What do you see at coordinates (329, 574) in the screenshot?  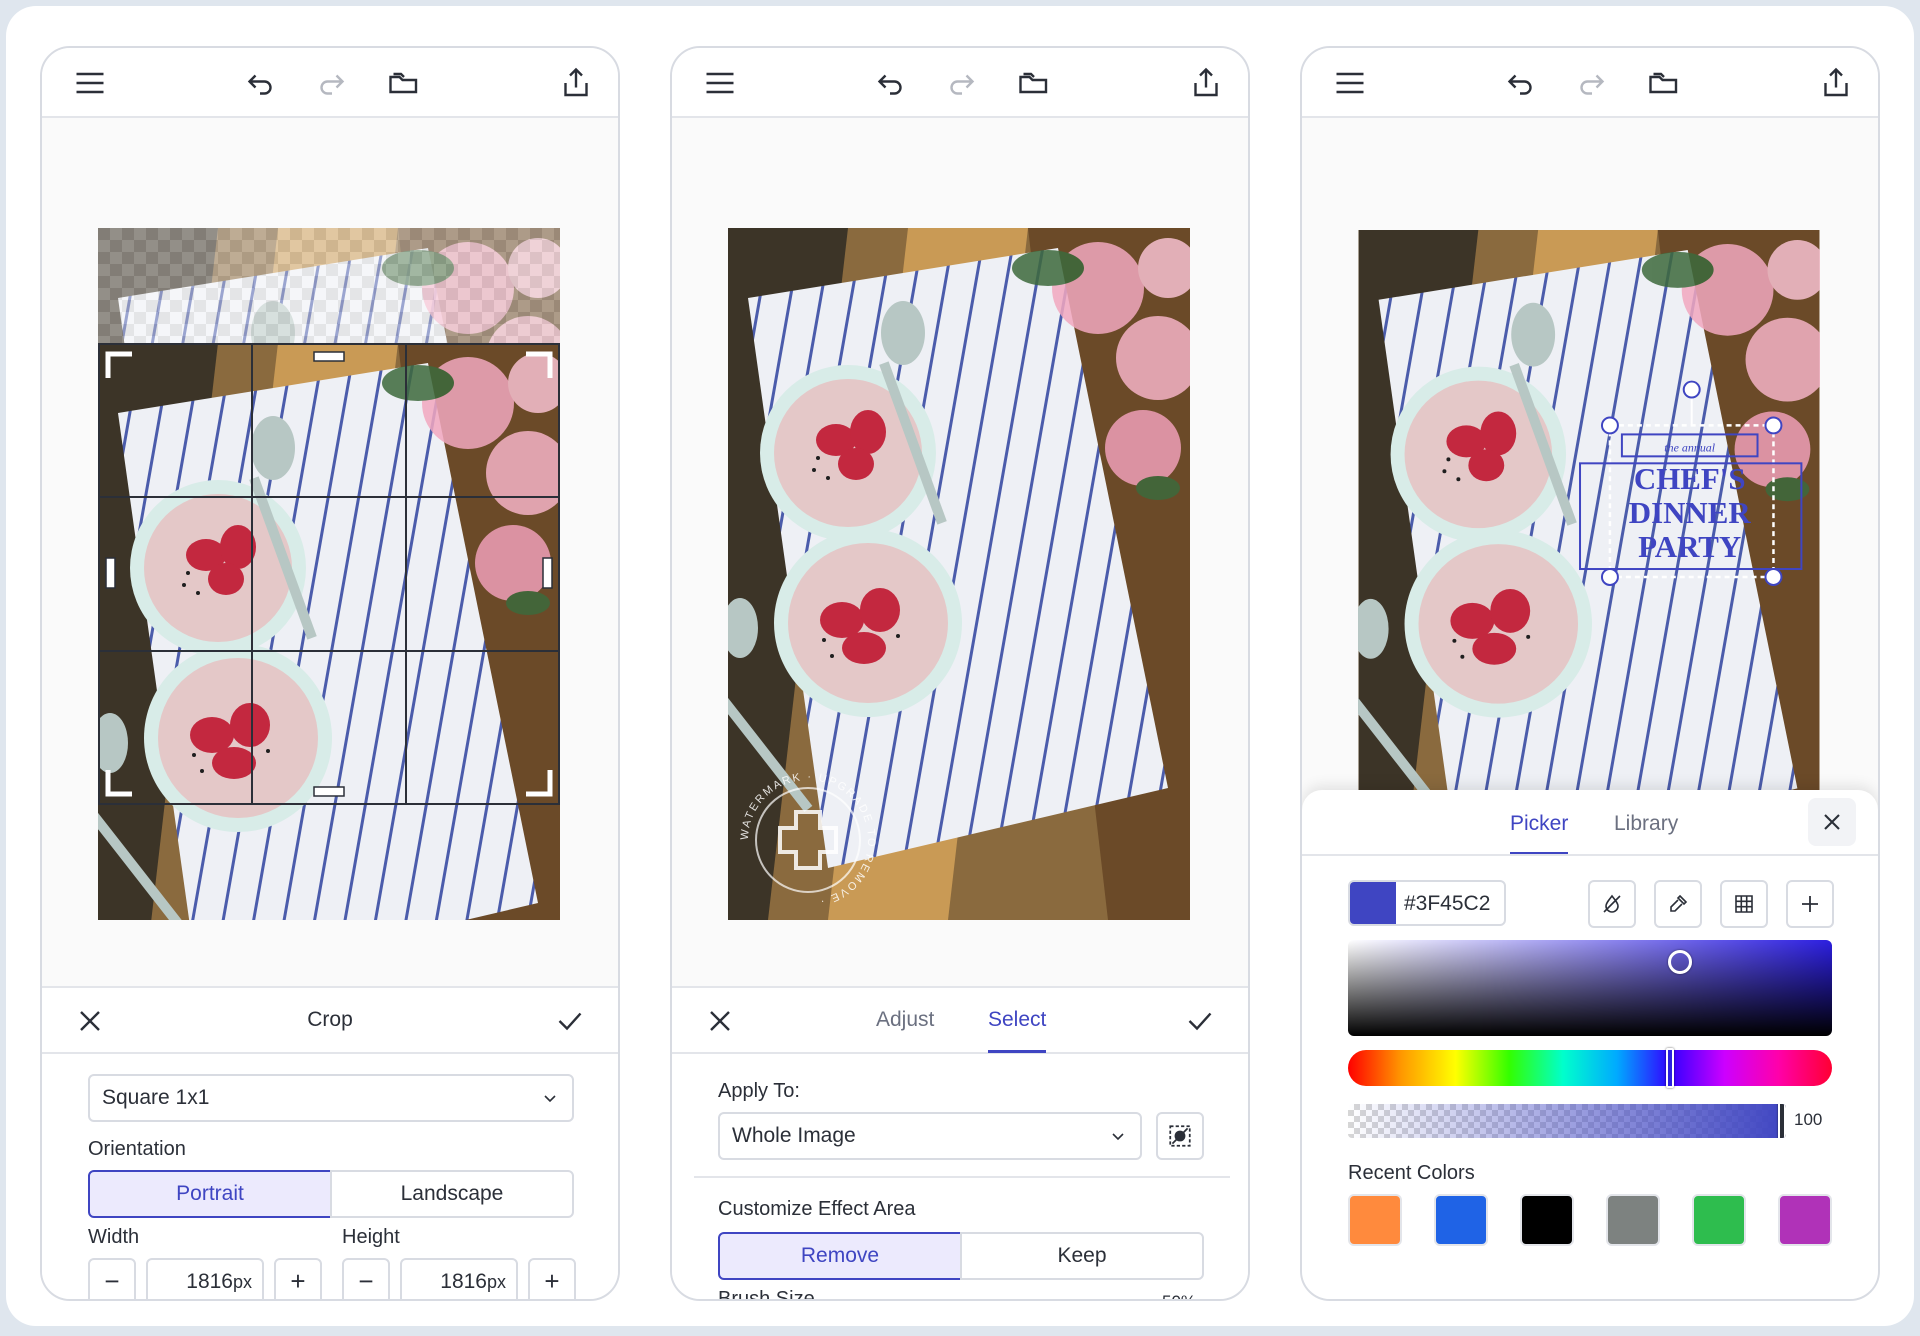 I see `crop-photo` at bounding box center [329, 574].